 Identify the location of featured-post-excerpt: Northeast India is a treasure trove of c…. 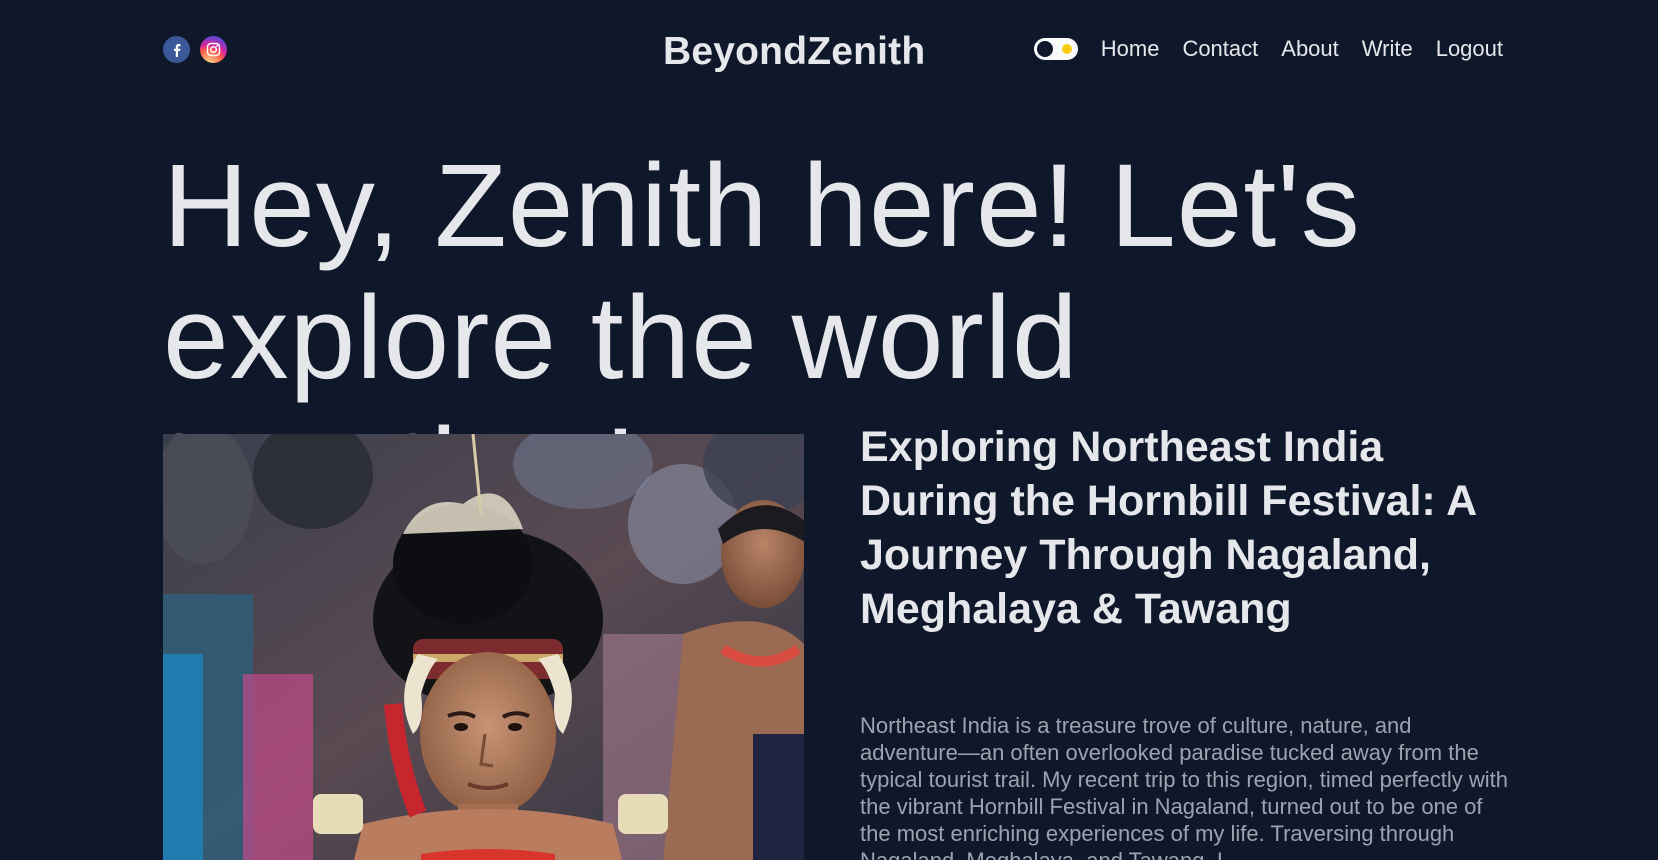
(1184, 786).